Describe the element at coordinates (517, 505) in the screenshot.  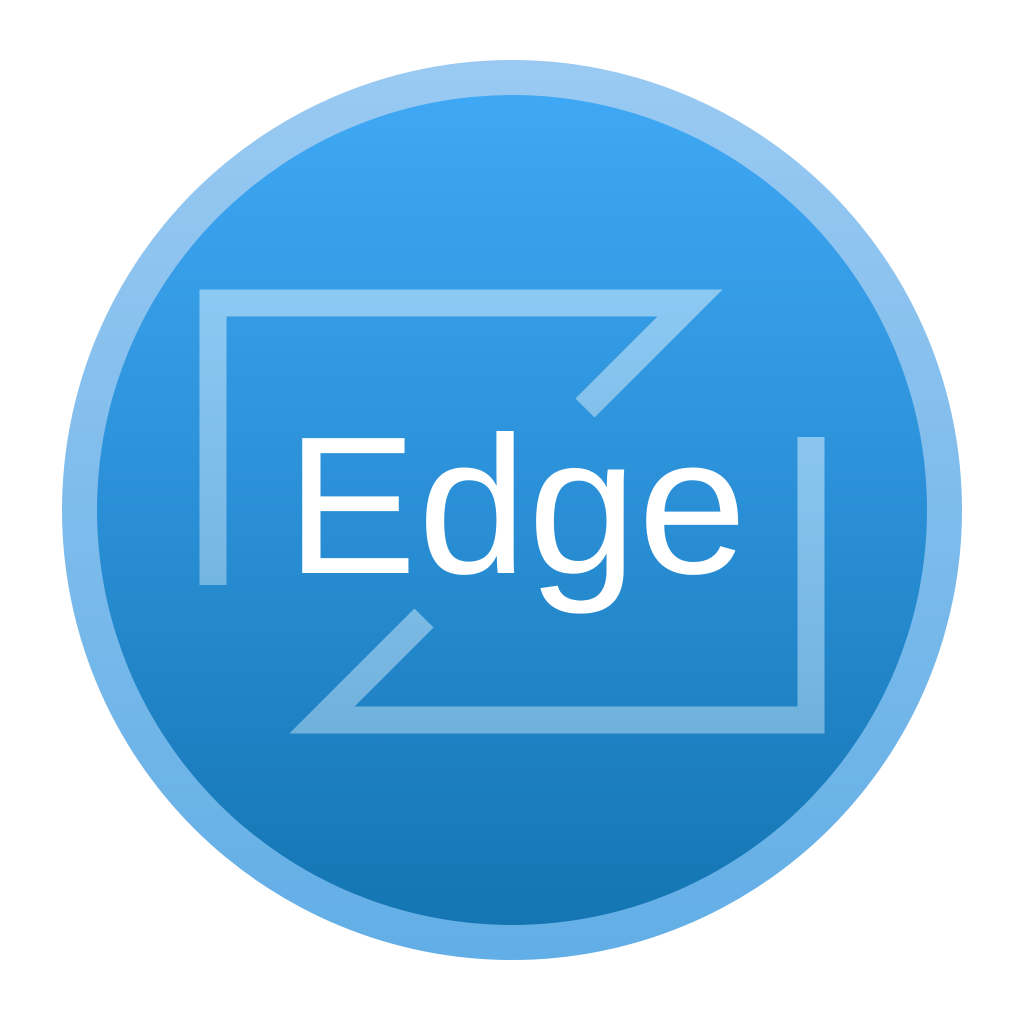
I see `app-name-label: Edge` at that location.